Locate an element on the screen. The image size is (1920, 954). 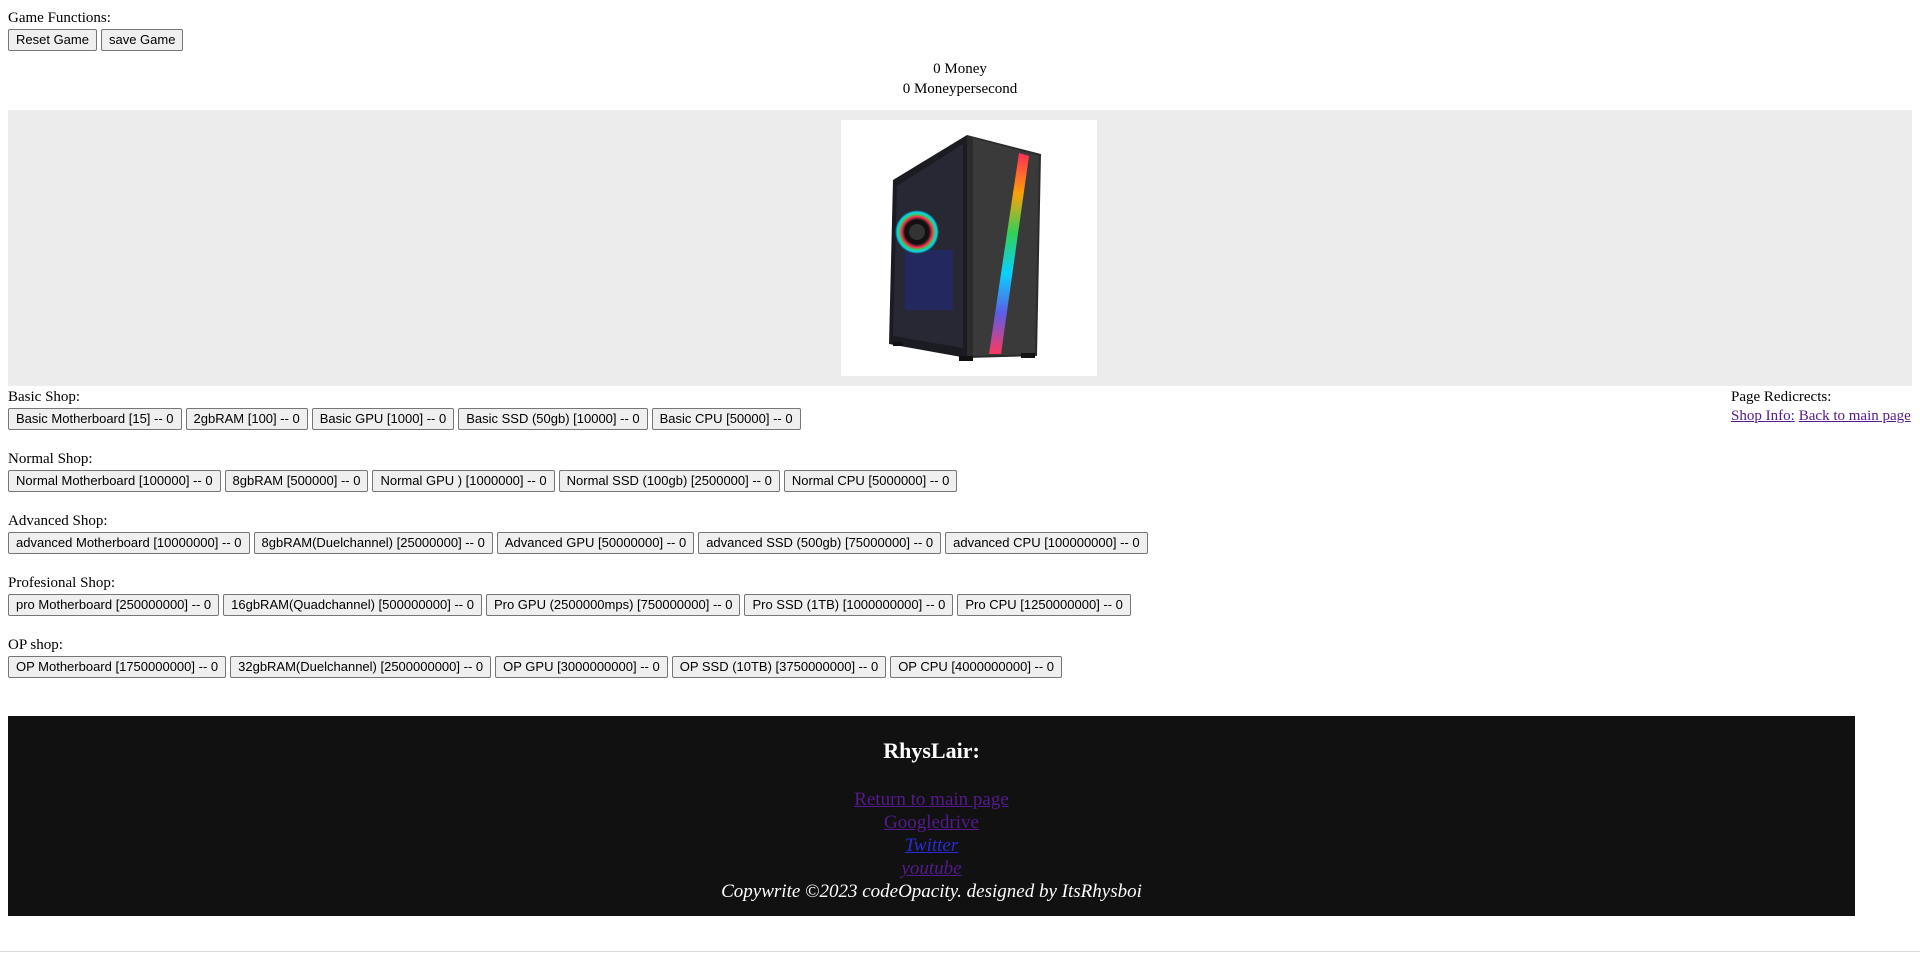
buy-advanced-motherboard-button: advanced Motherboard [10000000] -- 0 is located at coordinates (129, 543).